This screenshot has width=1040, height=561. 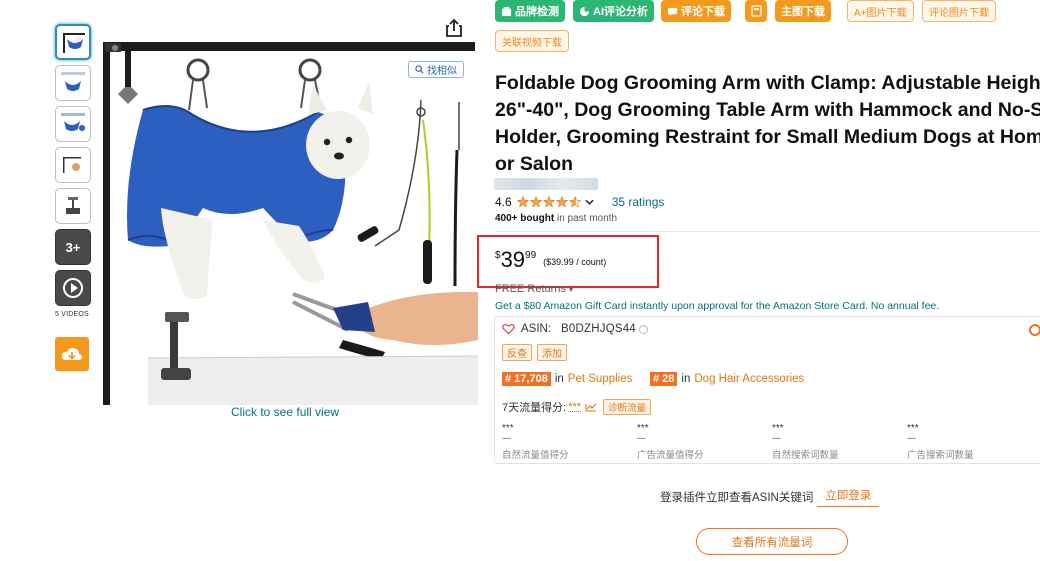 I want to click on review-image-download-button: 评论图片下载, so click(x=959, y=11).